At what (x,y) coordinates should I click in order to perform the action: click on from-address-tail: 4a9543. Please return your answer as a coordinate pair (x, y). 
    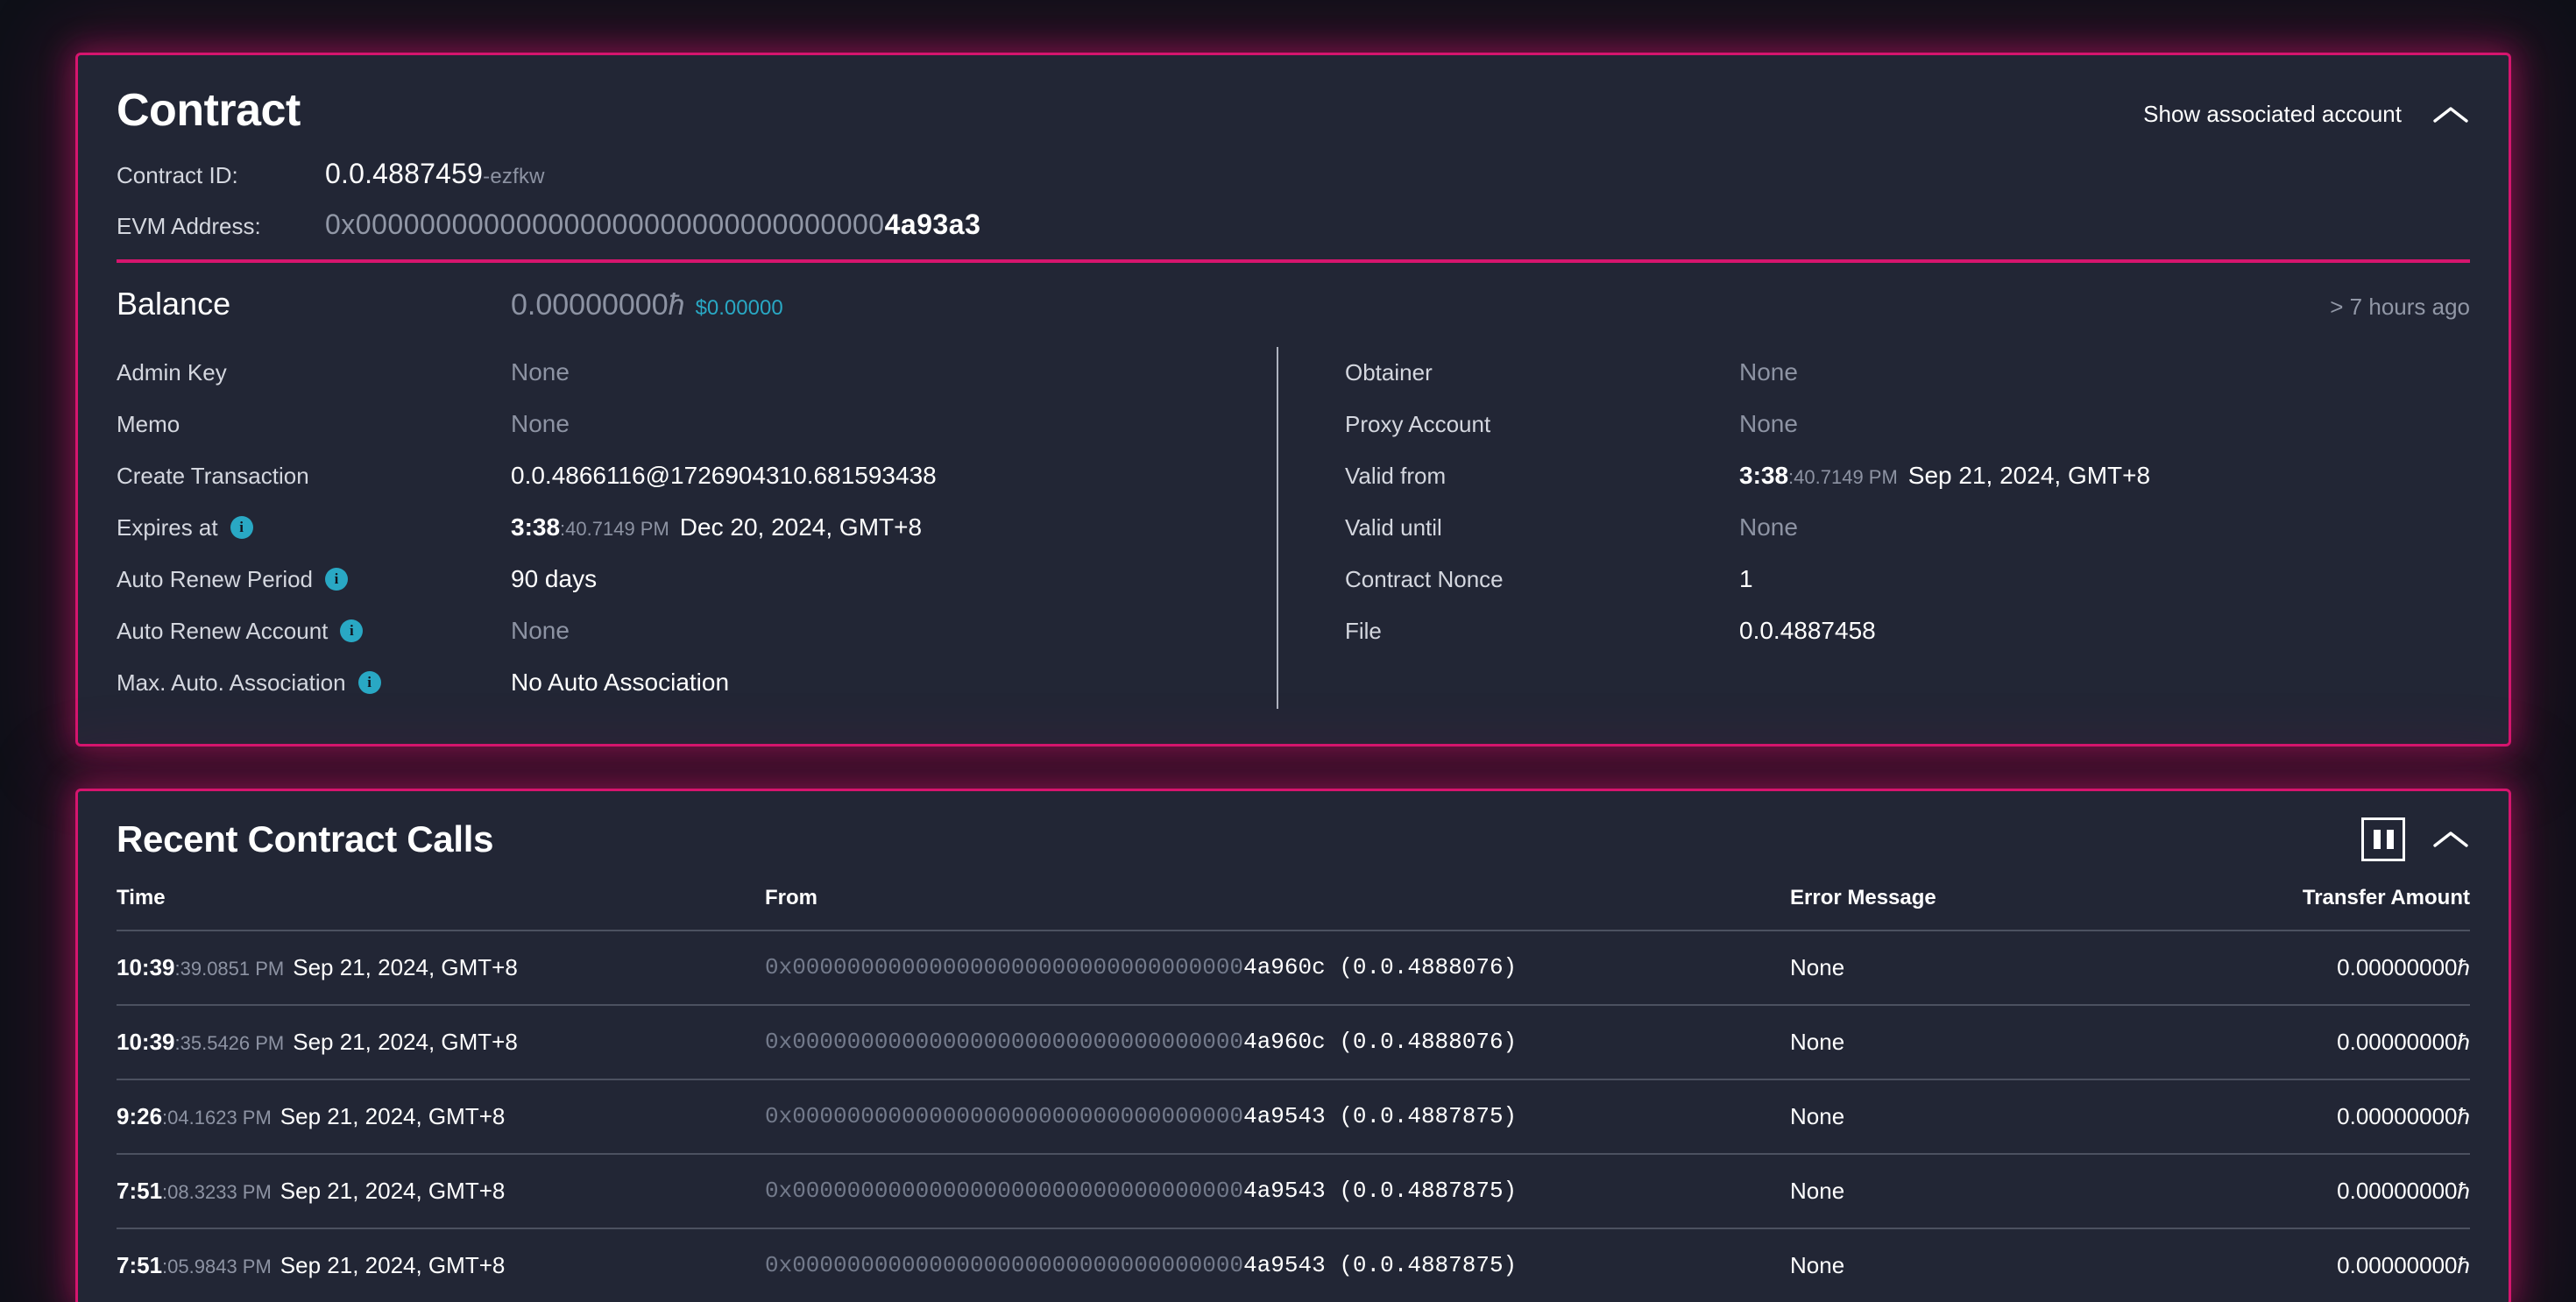
    Looking at the image, I should click on (1284, 1191).